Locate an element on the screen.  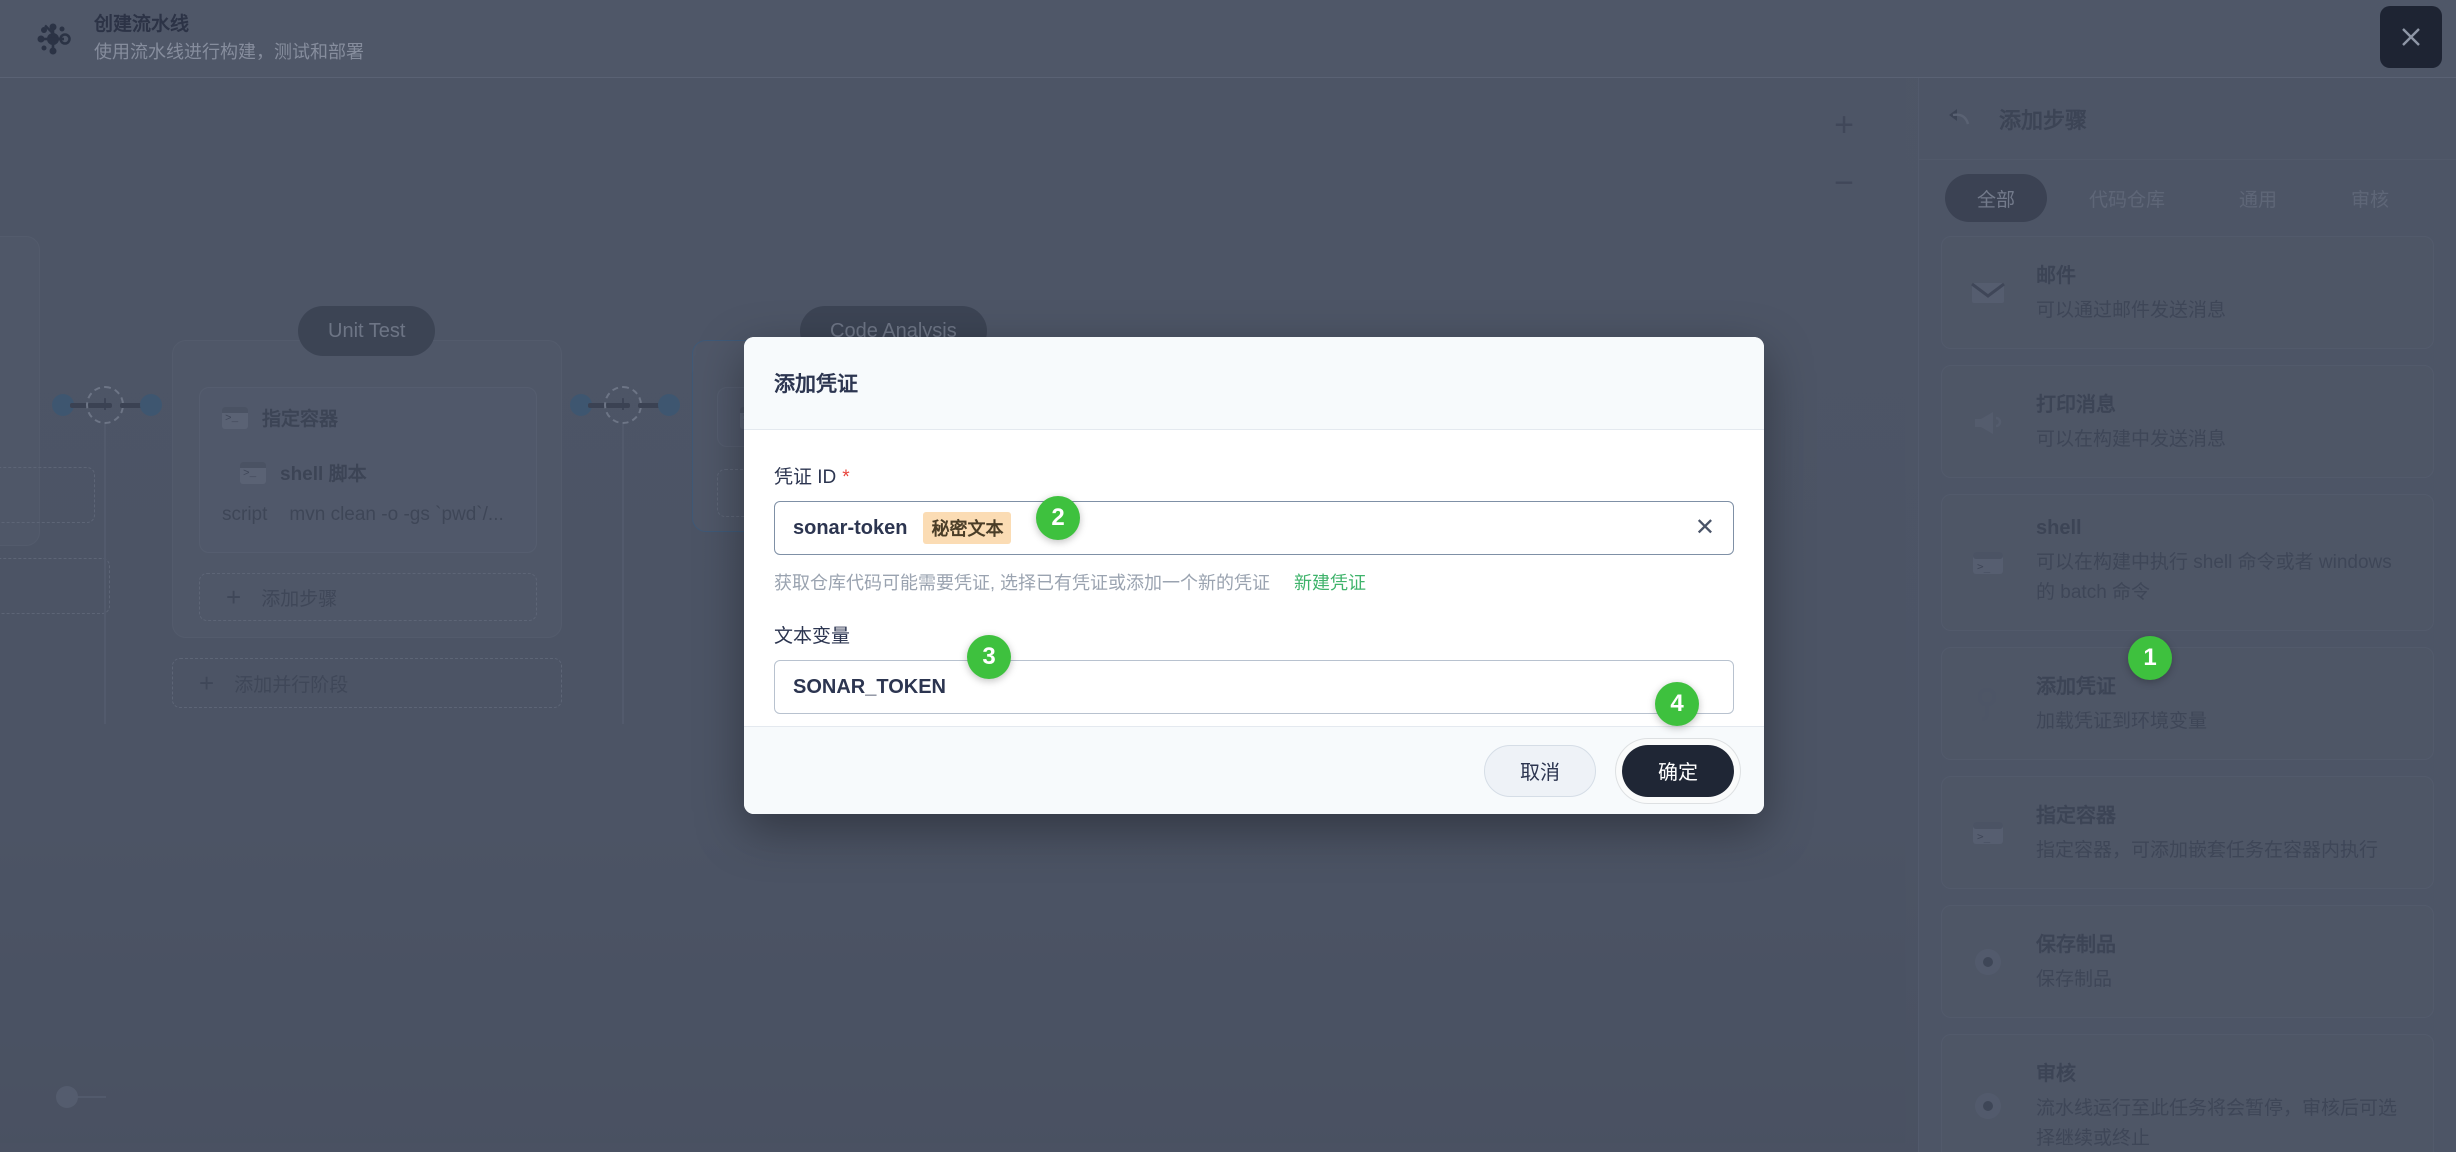
credential-id-value: sonar-token is located at coordinates (850, 527).